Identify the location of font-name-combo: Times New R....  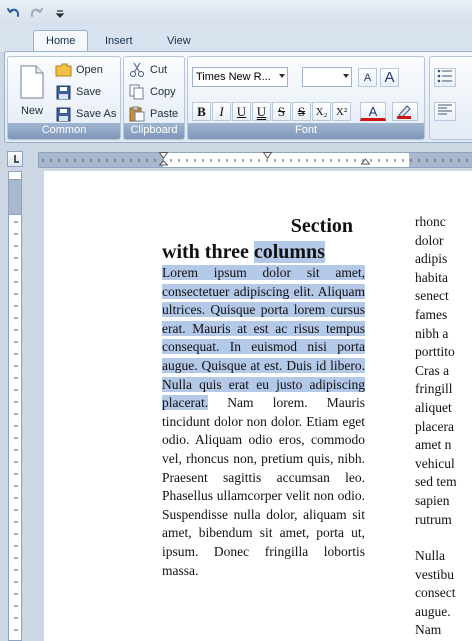
(240, 77).